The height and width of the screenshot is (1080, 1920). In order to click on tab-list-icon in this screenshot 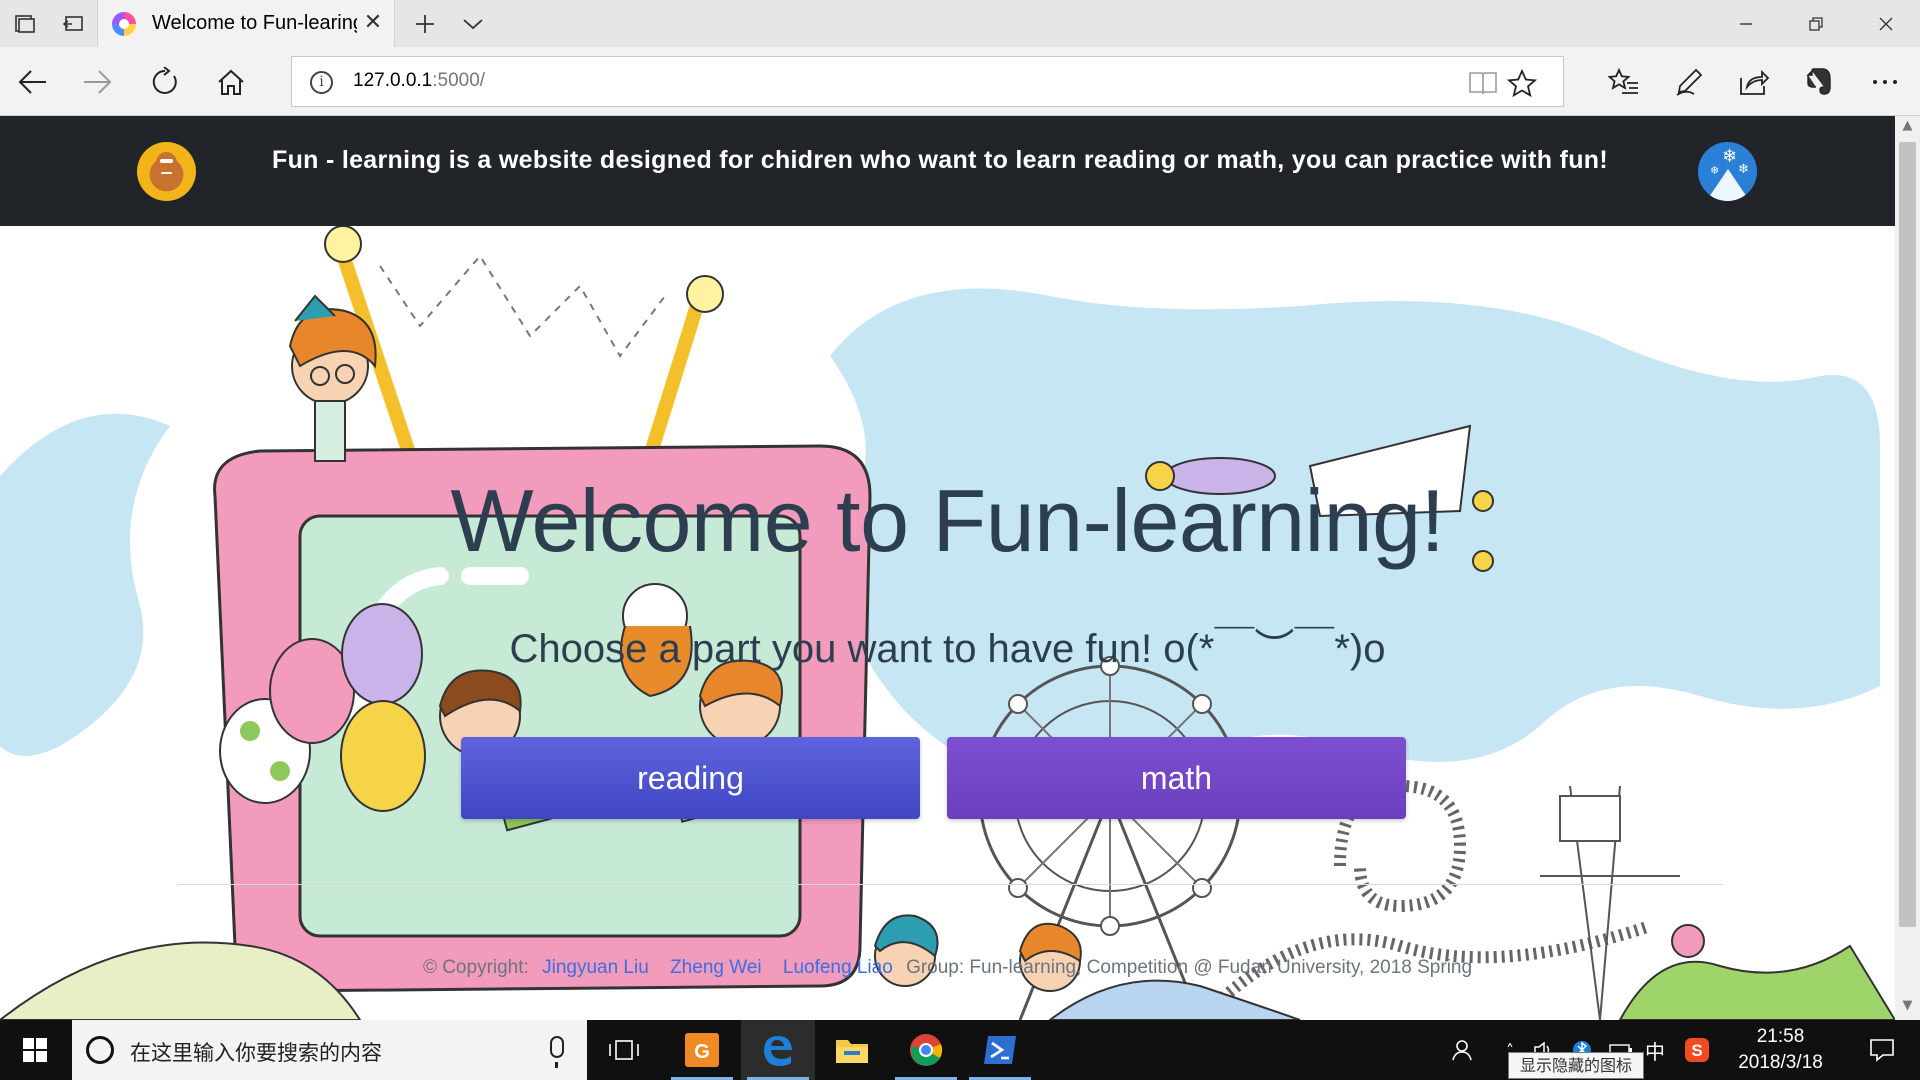, I will do `click(473, 23)`.